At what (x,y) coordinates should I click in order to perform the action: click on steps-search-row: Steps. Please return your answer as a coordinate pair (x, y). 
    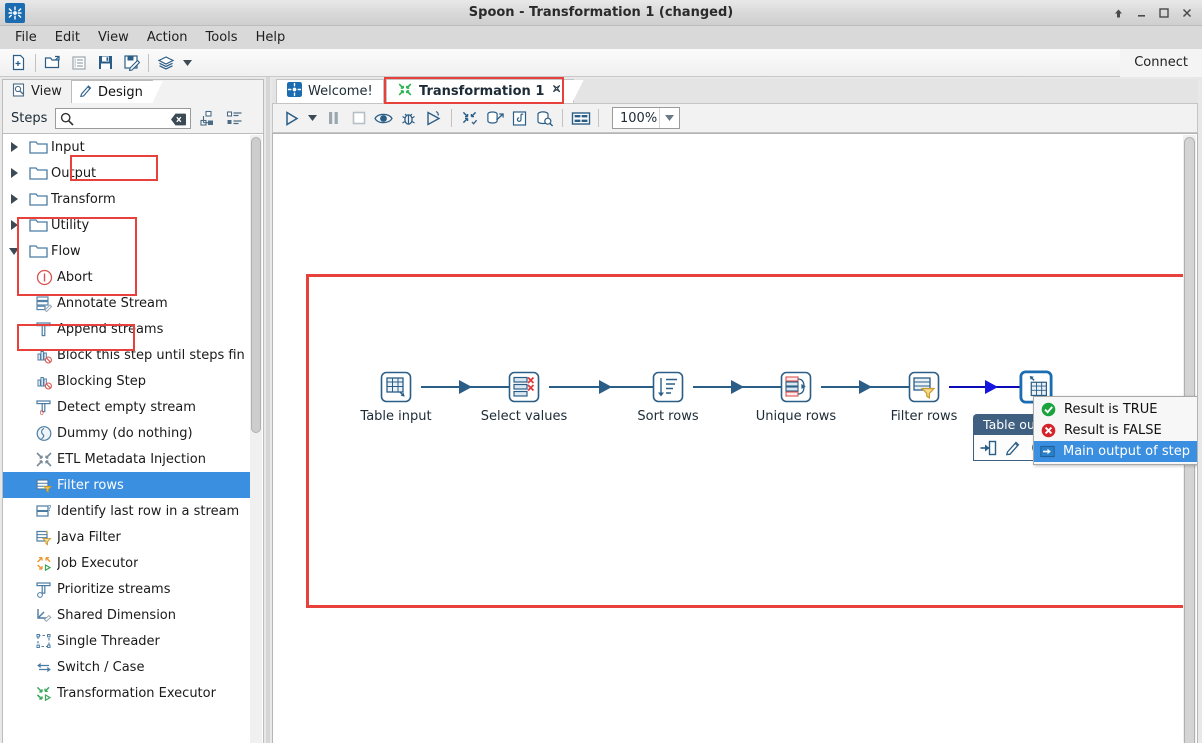
    Looking at the image, I should click on (133, 118).